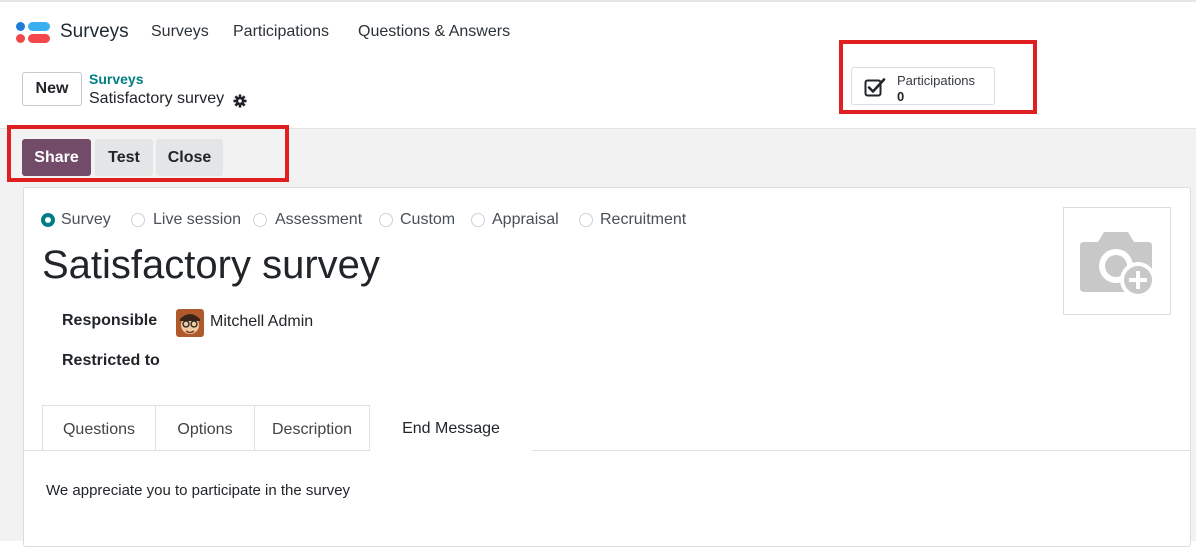 The width and height of the screenshot is (1196, 547). Describe the element at coordinates (875, 87) in the screenshot. I see `checkbox-check-icon` at that location.